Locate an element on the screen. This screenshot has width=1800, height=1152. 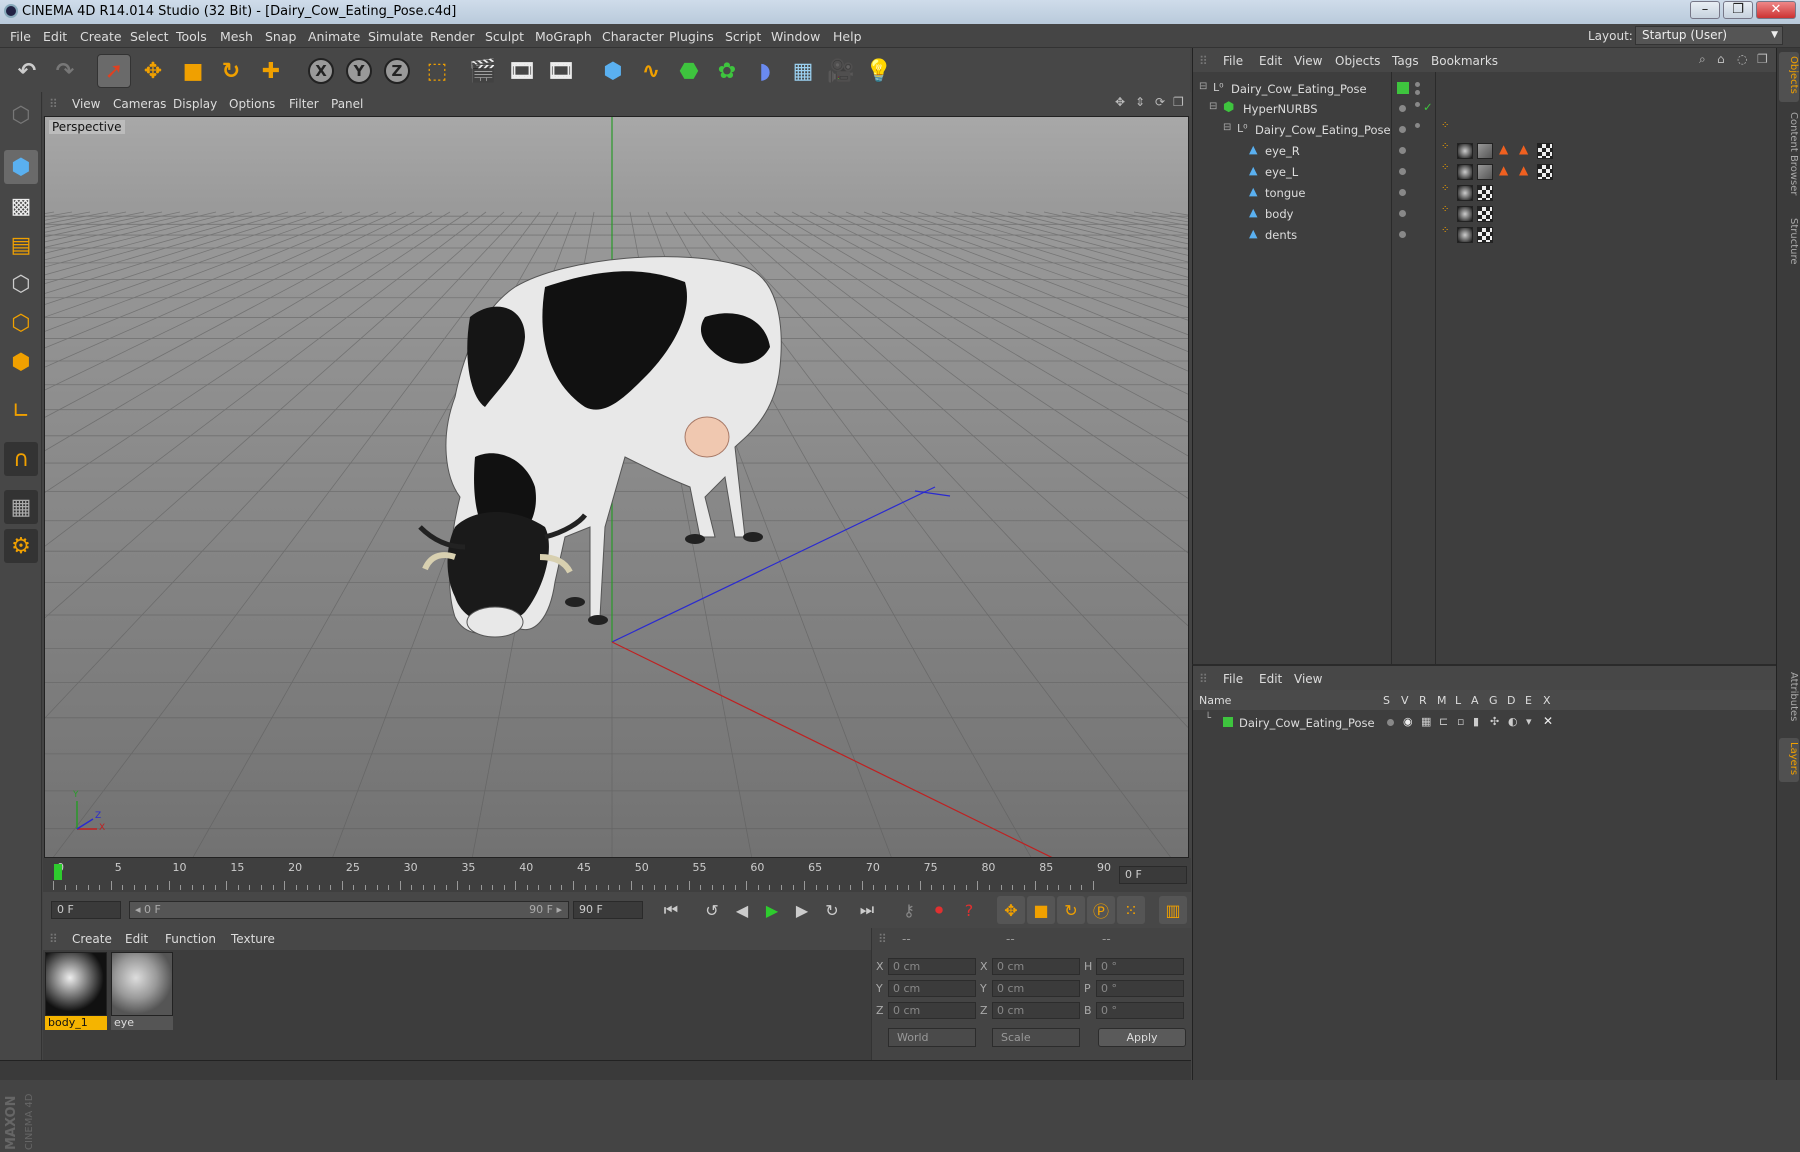
objmgr-menu-view: View is located at coordinates (1308, 61).